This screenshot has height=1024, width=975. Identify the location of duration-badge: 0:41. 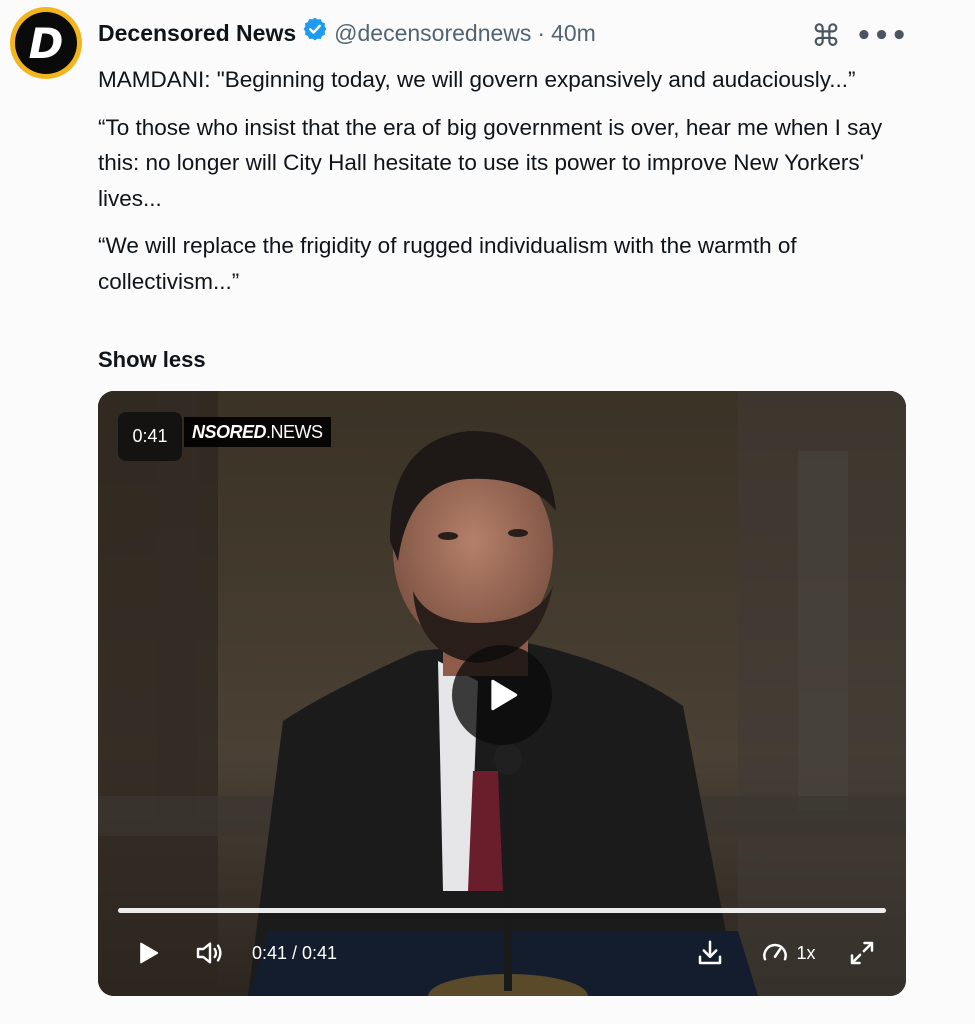
(150, 436).